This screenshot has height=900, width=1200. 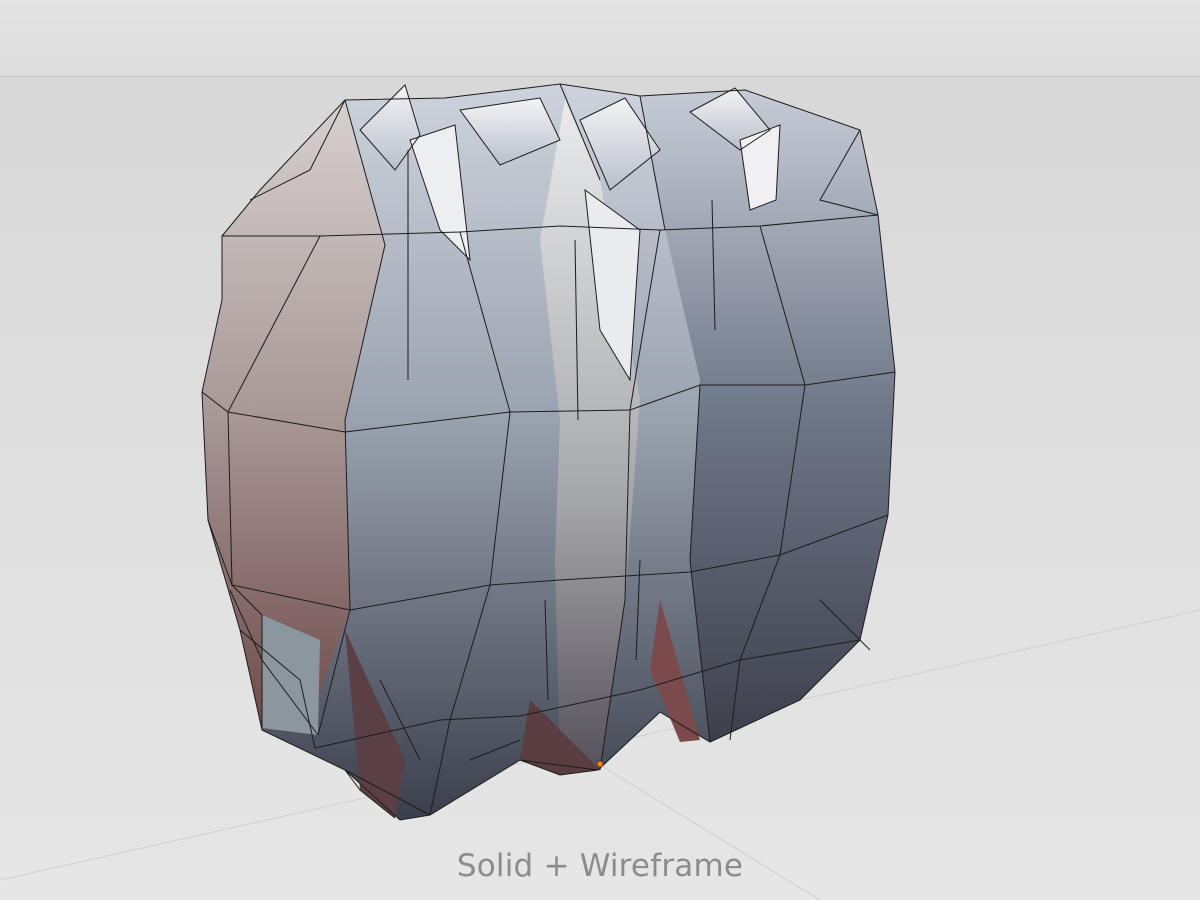 I want to click on shading-mode-label: Solid + Wireframe, so click(x=600, y=866).